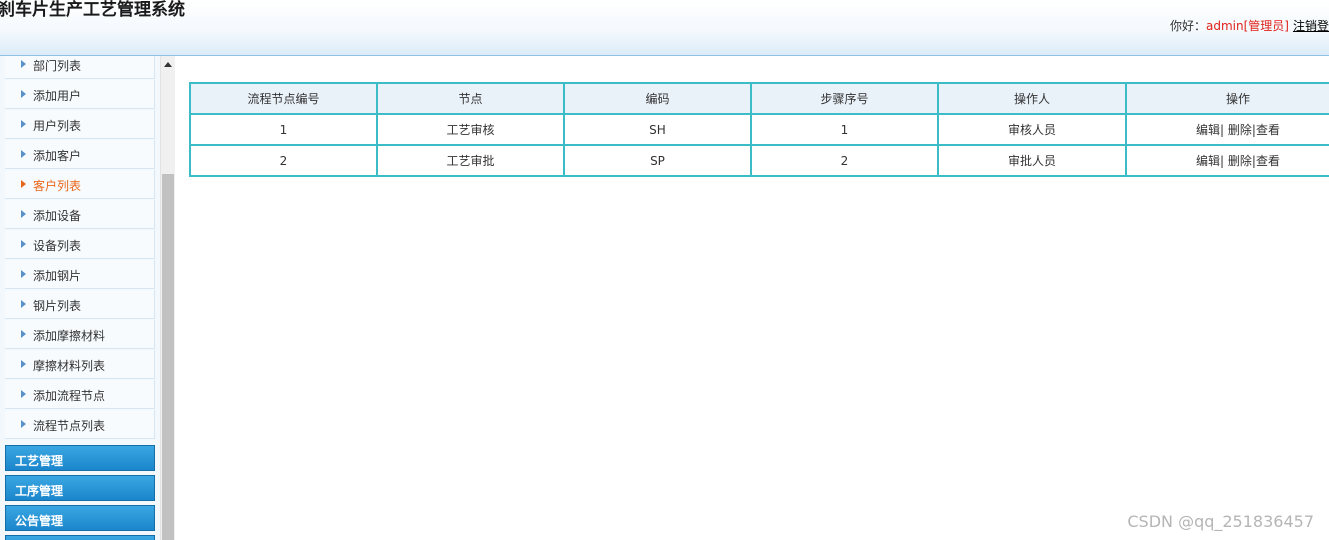 The width and height of the screenshot is (1329, 540). I want to click on greeting-text: 你好：, so click(1188, 26).